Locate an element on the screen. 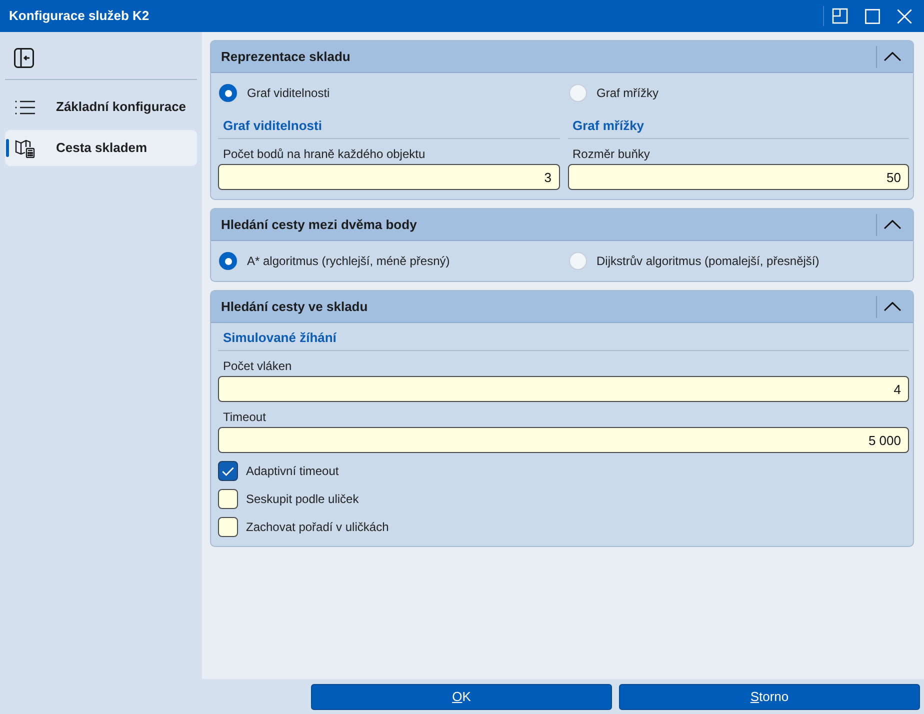  window-title: Konfigurace služeb K2 is located at coordinates (79, 16).